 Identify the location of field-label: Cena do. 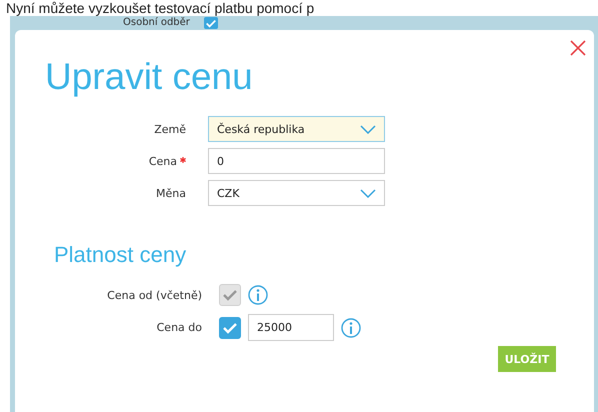
(179, 327).